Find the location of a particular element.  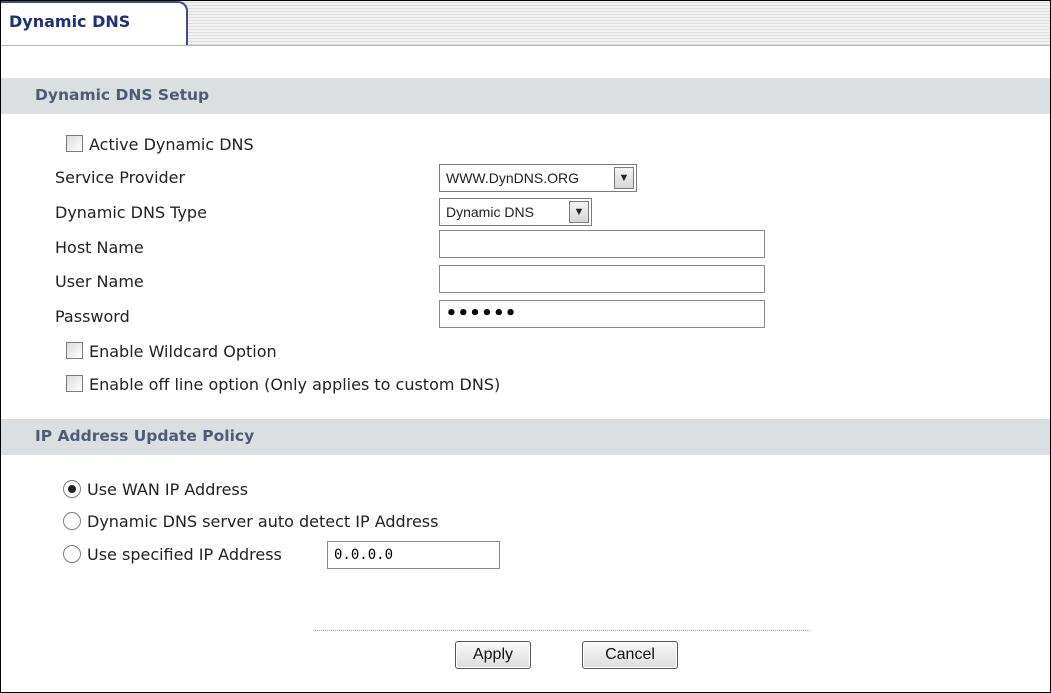

use-wan-ip-radio is located at coordinates (72, 489).